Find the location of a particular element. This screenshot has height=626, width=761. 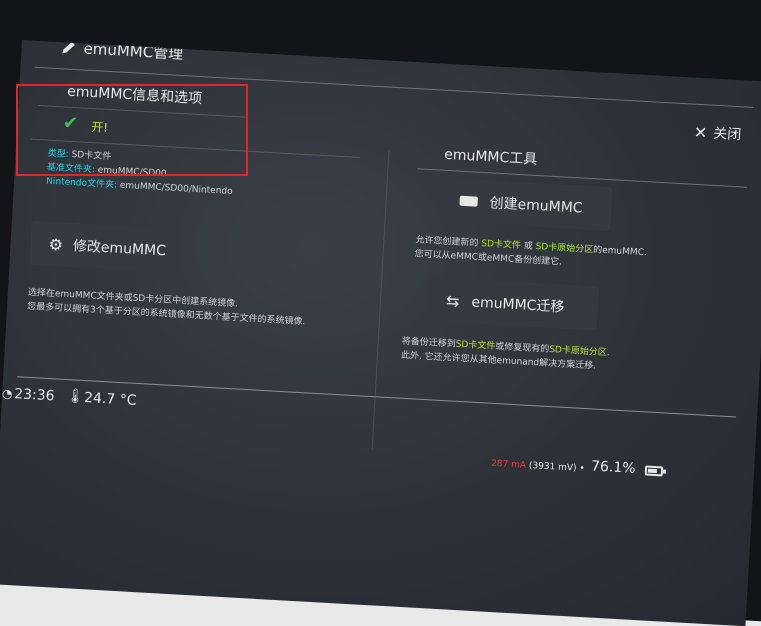

current-draw: 287 mA is located at coordinates (508, 464).